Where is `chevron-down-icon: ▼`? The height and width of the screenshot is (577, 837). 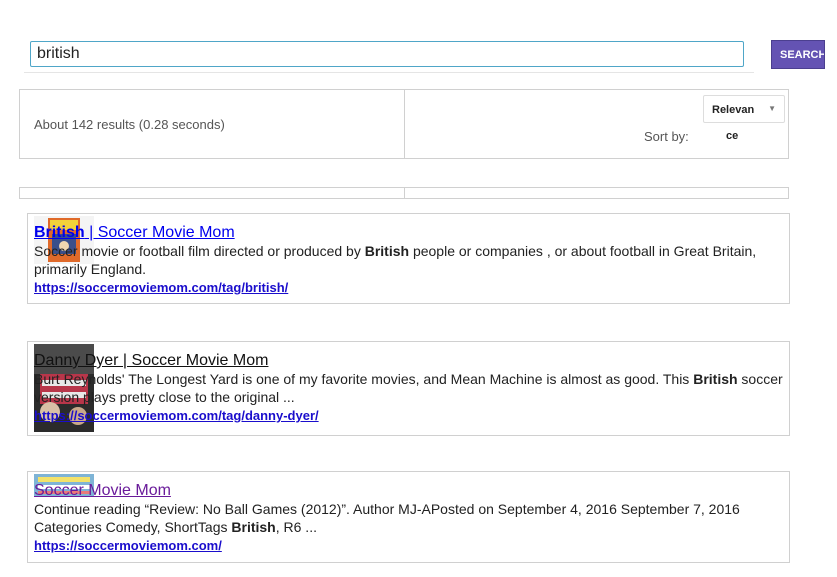
chevron-down-icon: ▼ is located at coordinates (772, 108).